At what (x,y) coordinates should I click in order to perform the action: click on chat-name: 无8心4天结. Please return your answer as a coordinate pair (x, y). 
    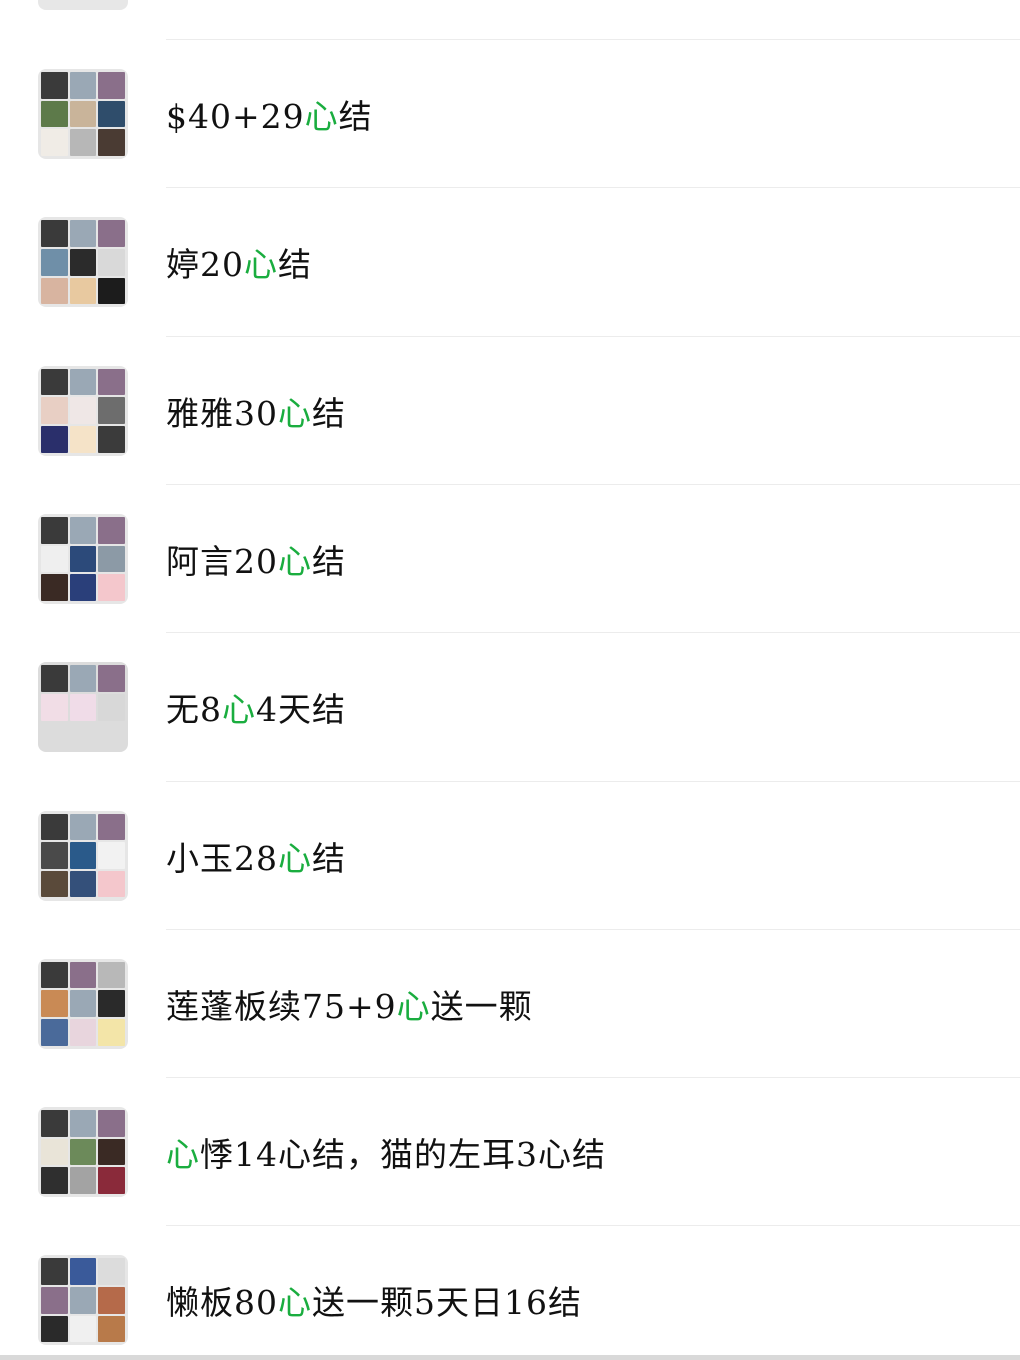
    Looking at the image, I should click on (256, 707).